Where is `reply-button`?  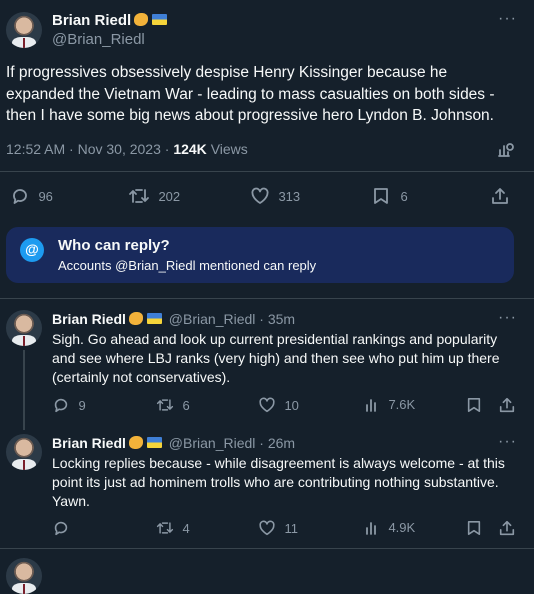
reply-button is located at coordinates (61, 528).